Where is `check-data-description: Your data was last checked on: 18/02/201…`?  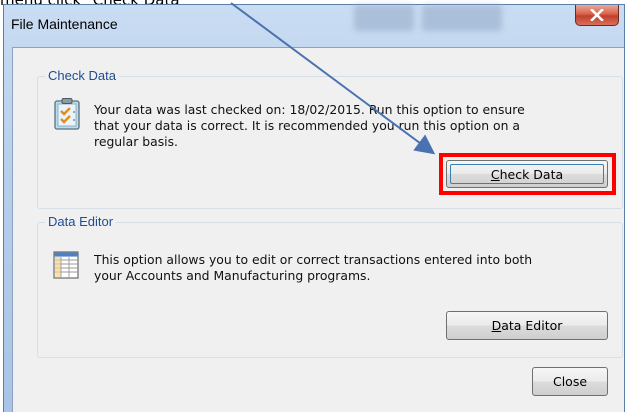 check-data-description: Your data was last checked on: 18/02/201… is located at coordinates (309, 126).